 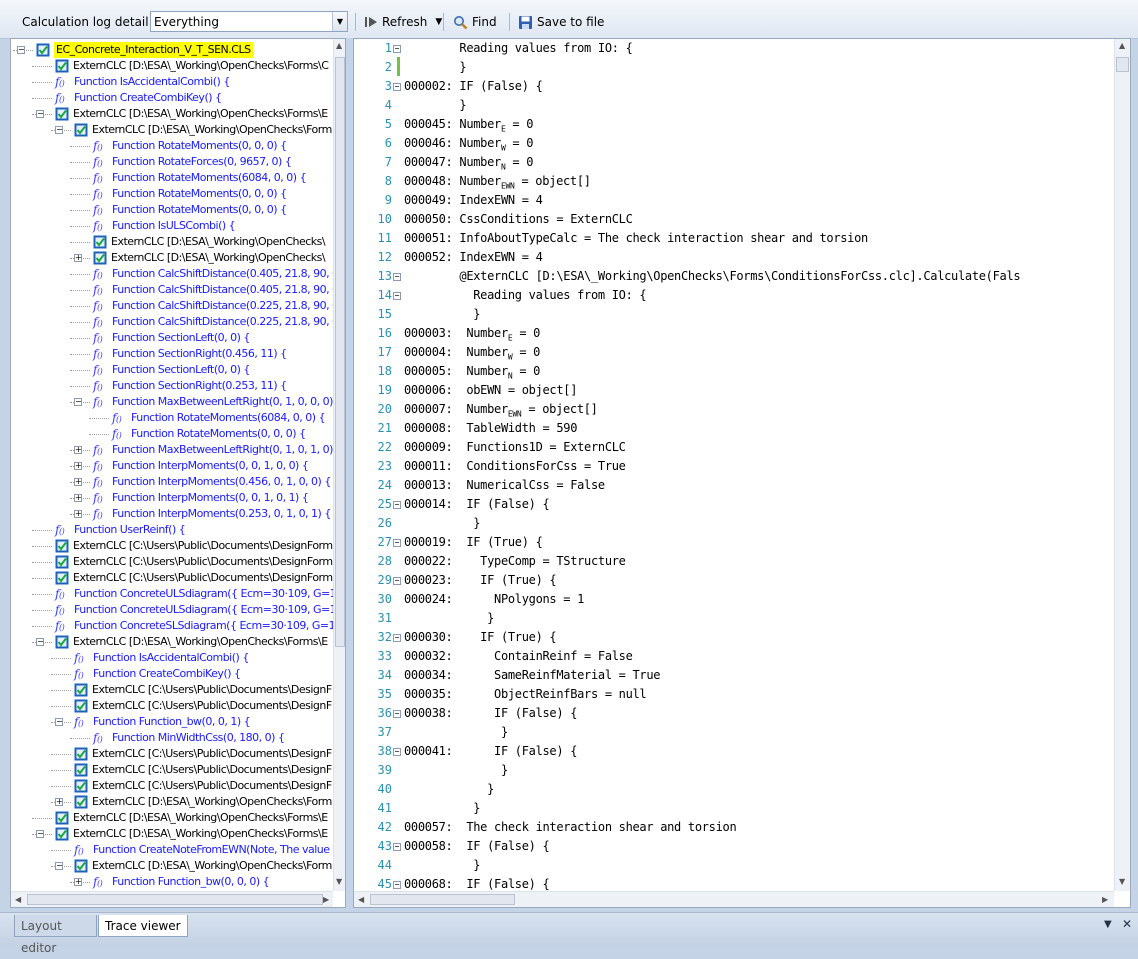 I want to click on tree-node: f() Function SectionRight(0.456, 11) {, so click(x=172, y=354).